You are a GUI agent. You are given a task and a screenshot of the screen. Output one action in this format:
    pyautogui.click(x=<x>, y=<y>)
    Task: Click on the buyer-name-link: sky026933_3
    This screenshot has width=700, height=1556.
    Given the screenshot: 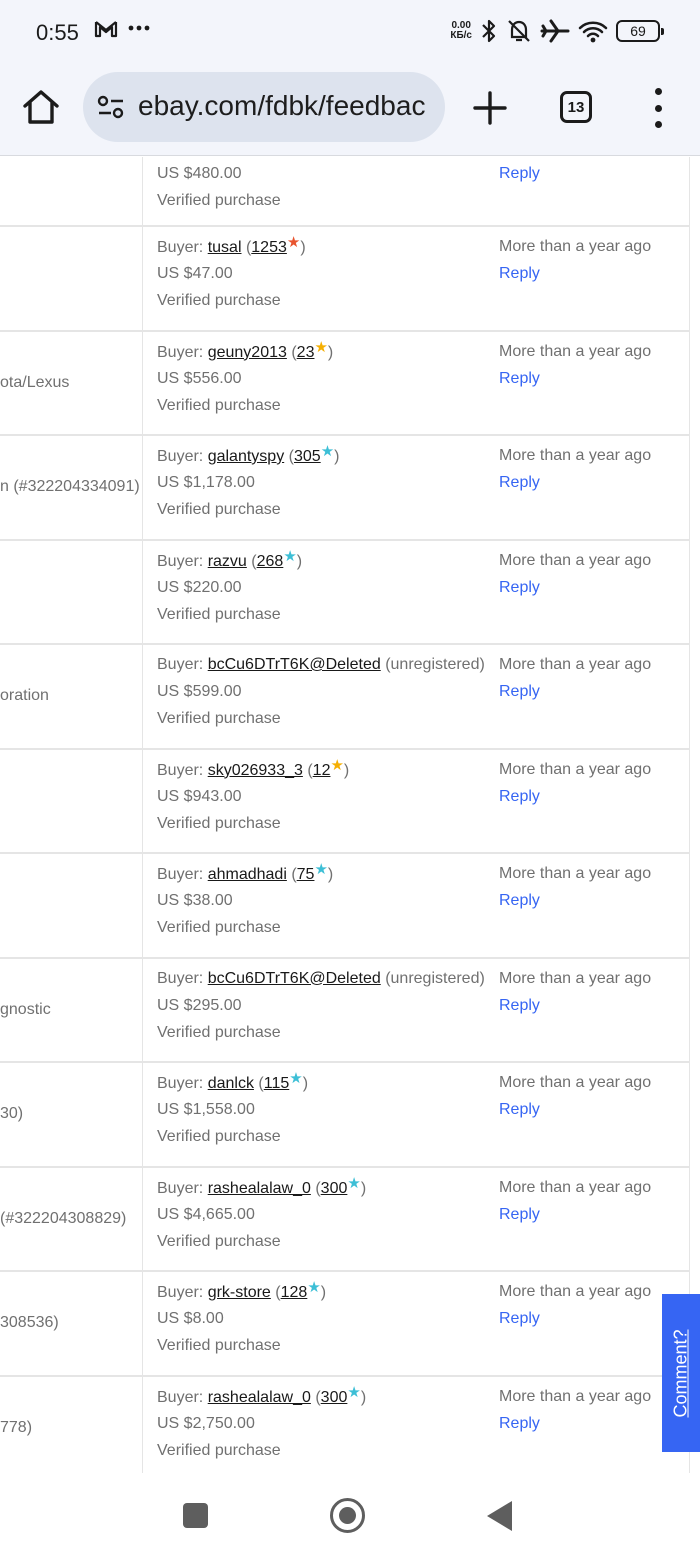 What is the action you would take?
    pyautogui.click(x=255, y=770)
    